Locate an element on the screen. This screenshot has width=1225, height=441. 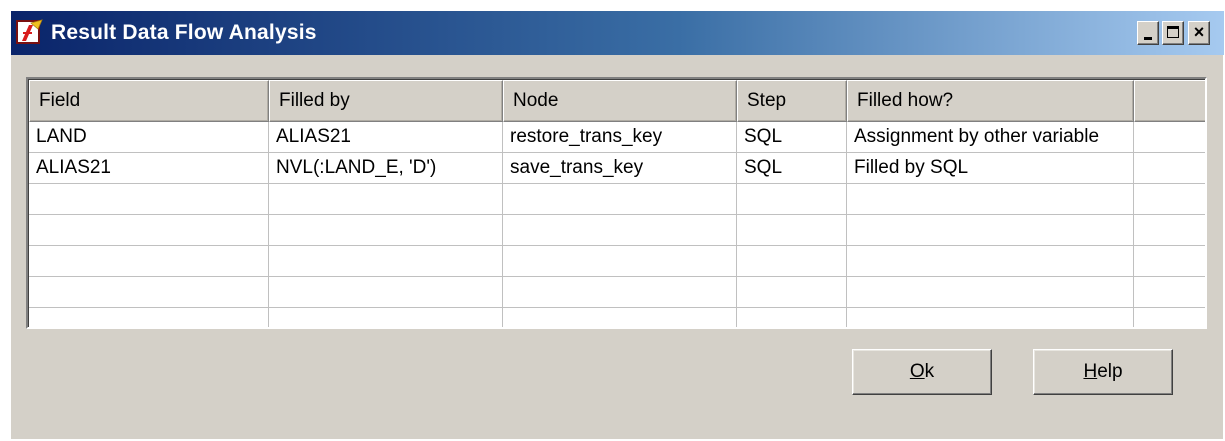
cell-field: ALIAS21 is located at coordinates (149, 168).